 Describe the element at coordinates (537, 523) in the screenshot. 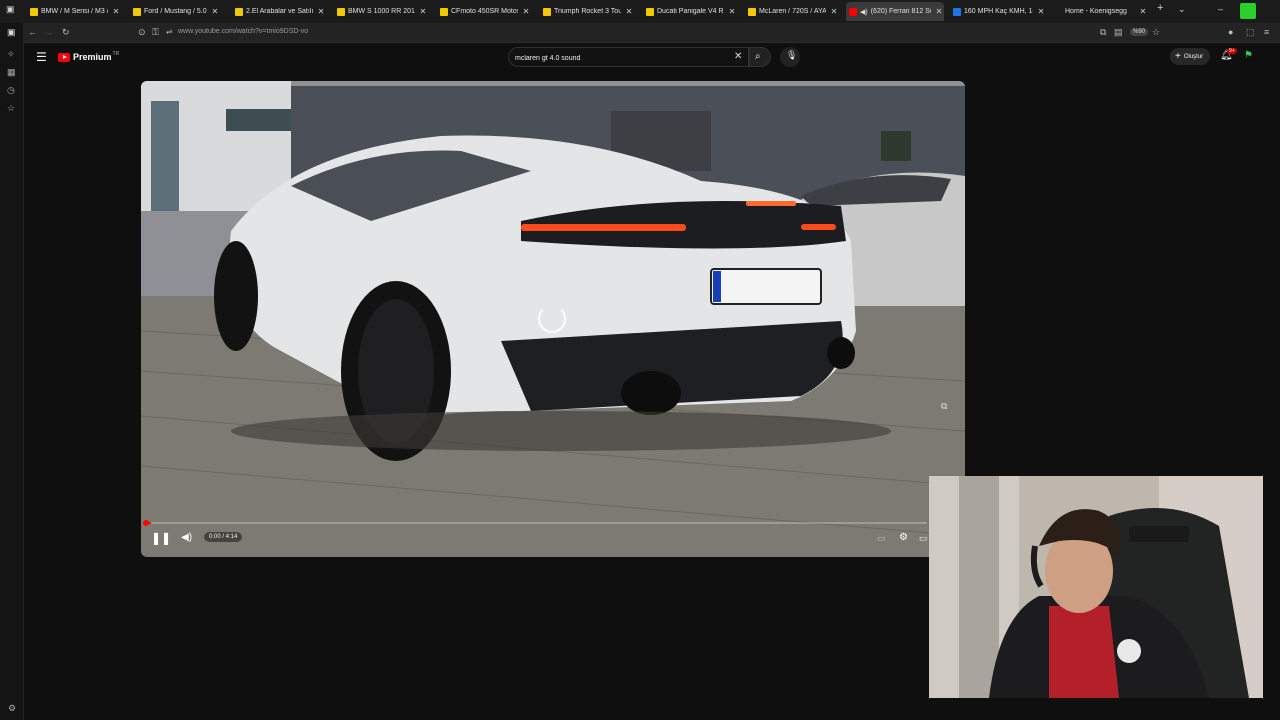

I see `progress-bar` at that location.